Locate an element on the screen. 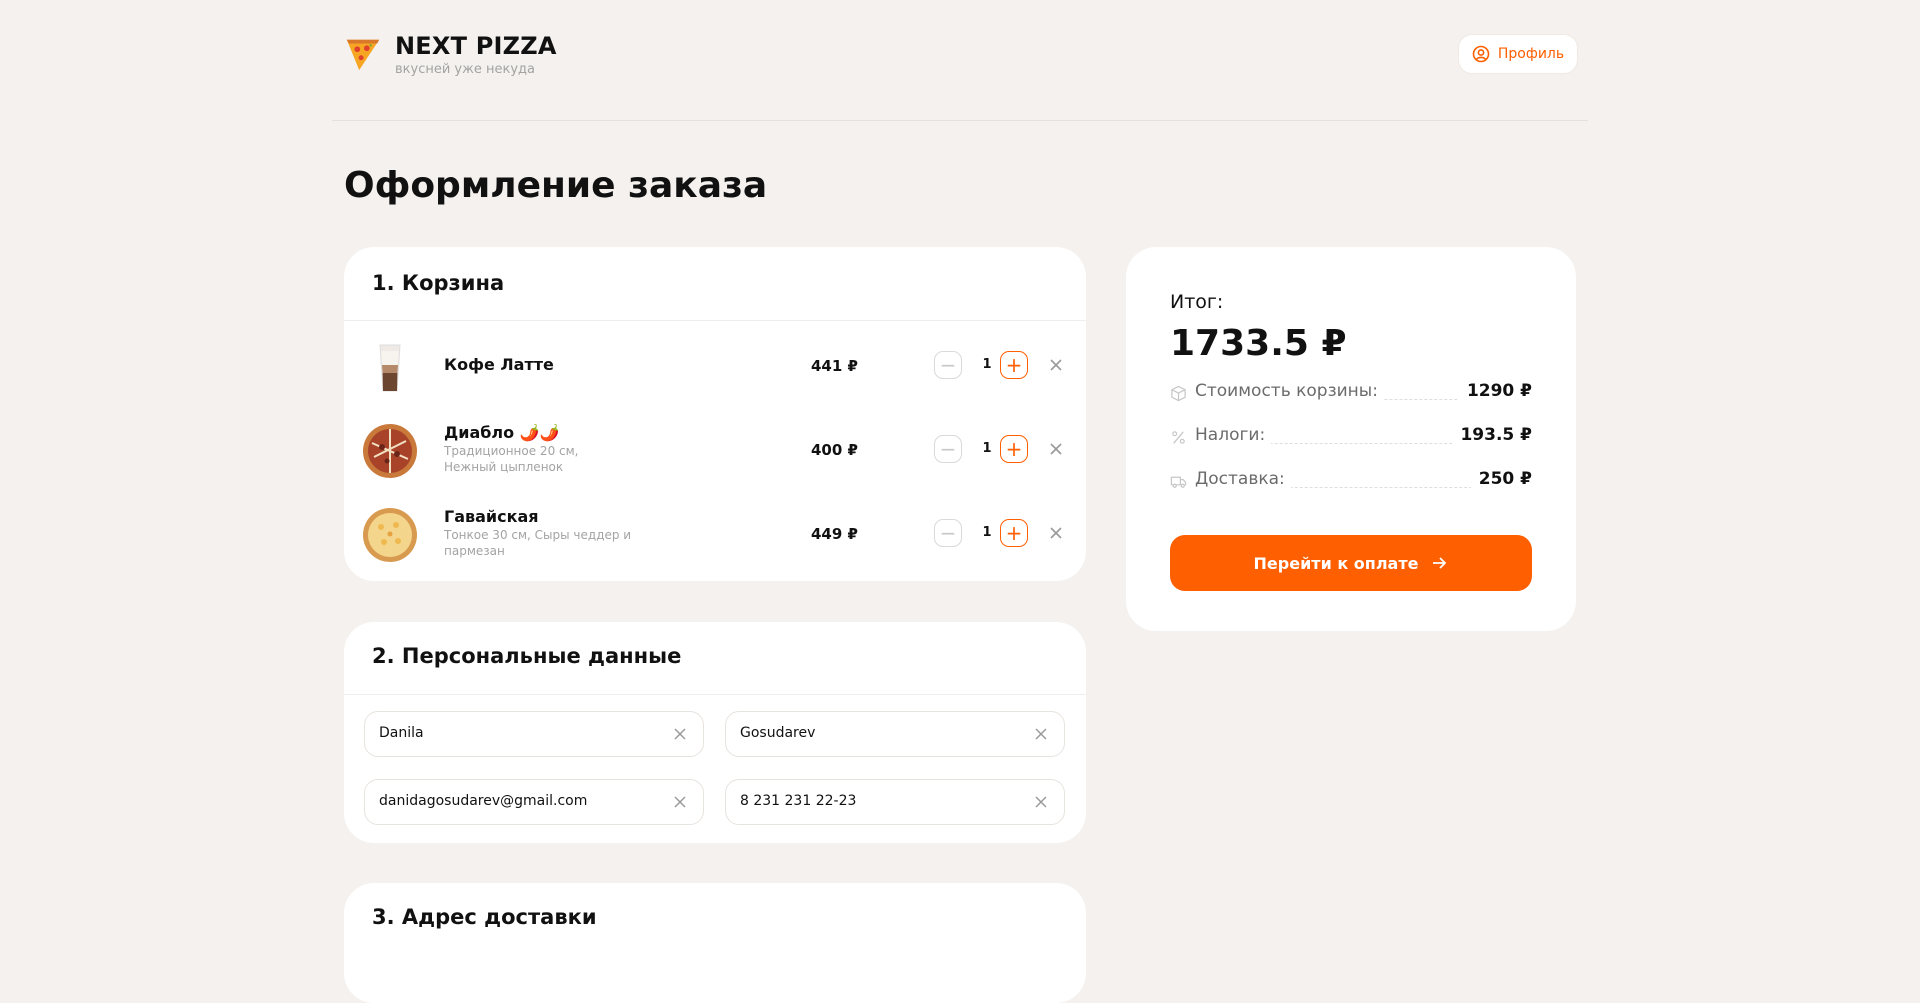 The width and height of the screenshot is (1920, 1003). user-circle-icon is located at coordinates (1481, 54).